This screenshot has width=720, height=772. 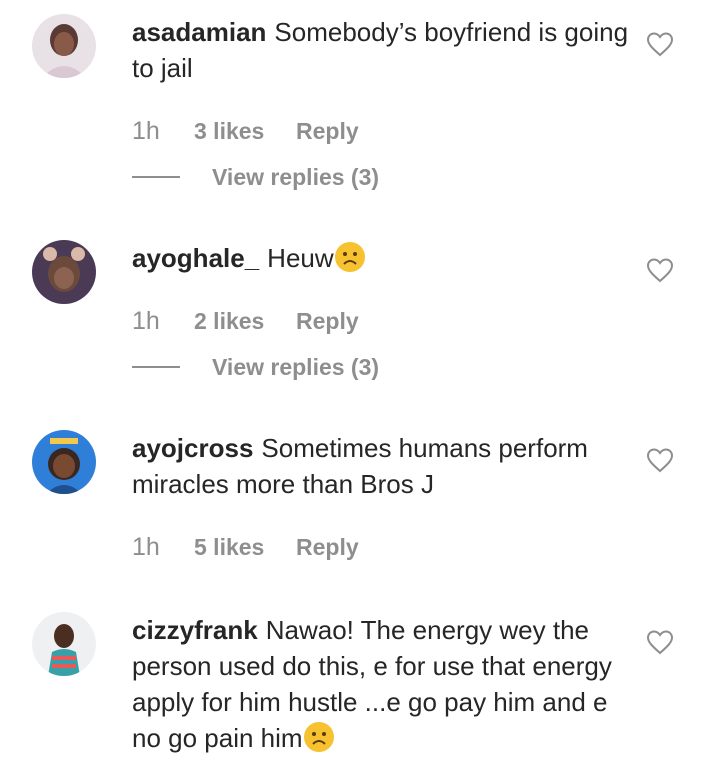 I want to click on likes-count: 5 likes, so click(x=245, y=547).